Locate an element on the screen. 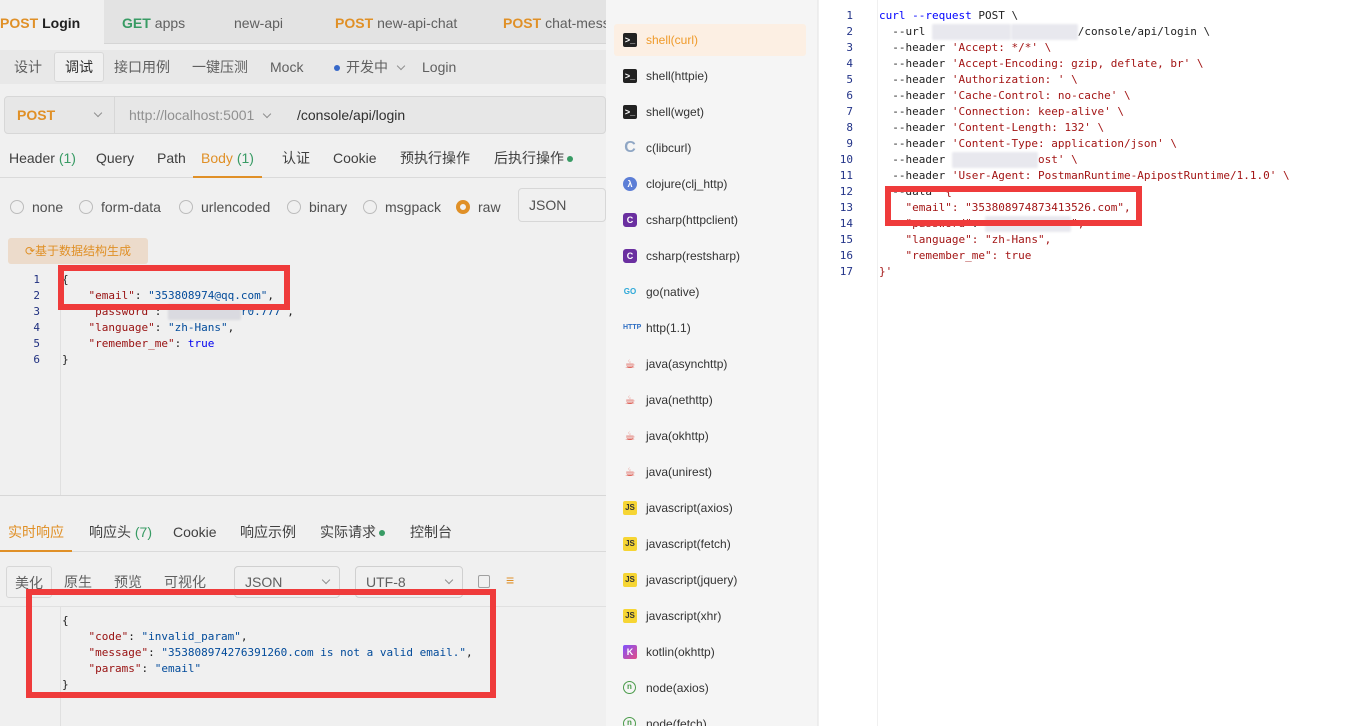 This screenshot has height=726, width=1371. tab-header: Header (1) is located at coordinates (42, 160).